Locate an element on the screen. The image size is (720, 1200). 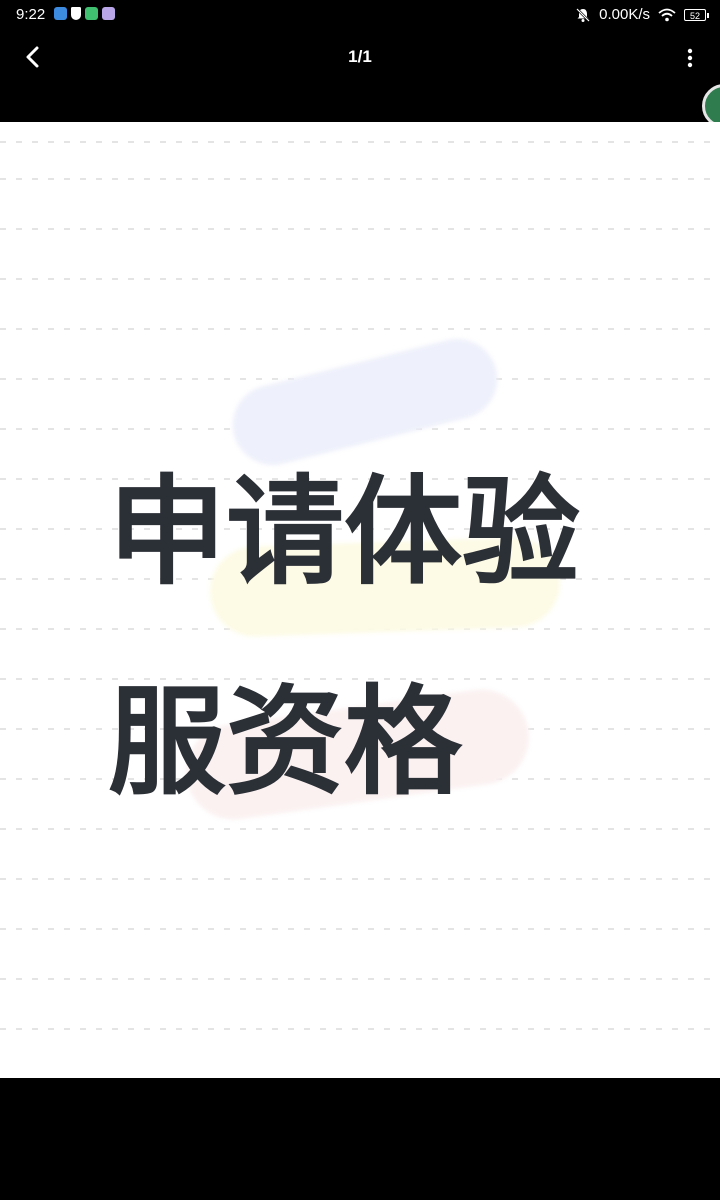
network-speed: 0.00K/s is located at coordinates (624, 14).